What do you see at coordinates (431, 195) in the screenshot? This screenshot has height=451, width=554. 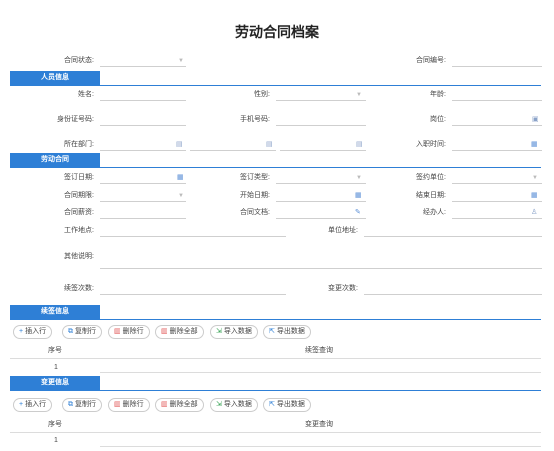 I see `end-date-label: 结束日期:` at bounding box center [431, 195].